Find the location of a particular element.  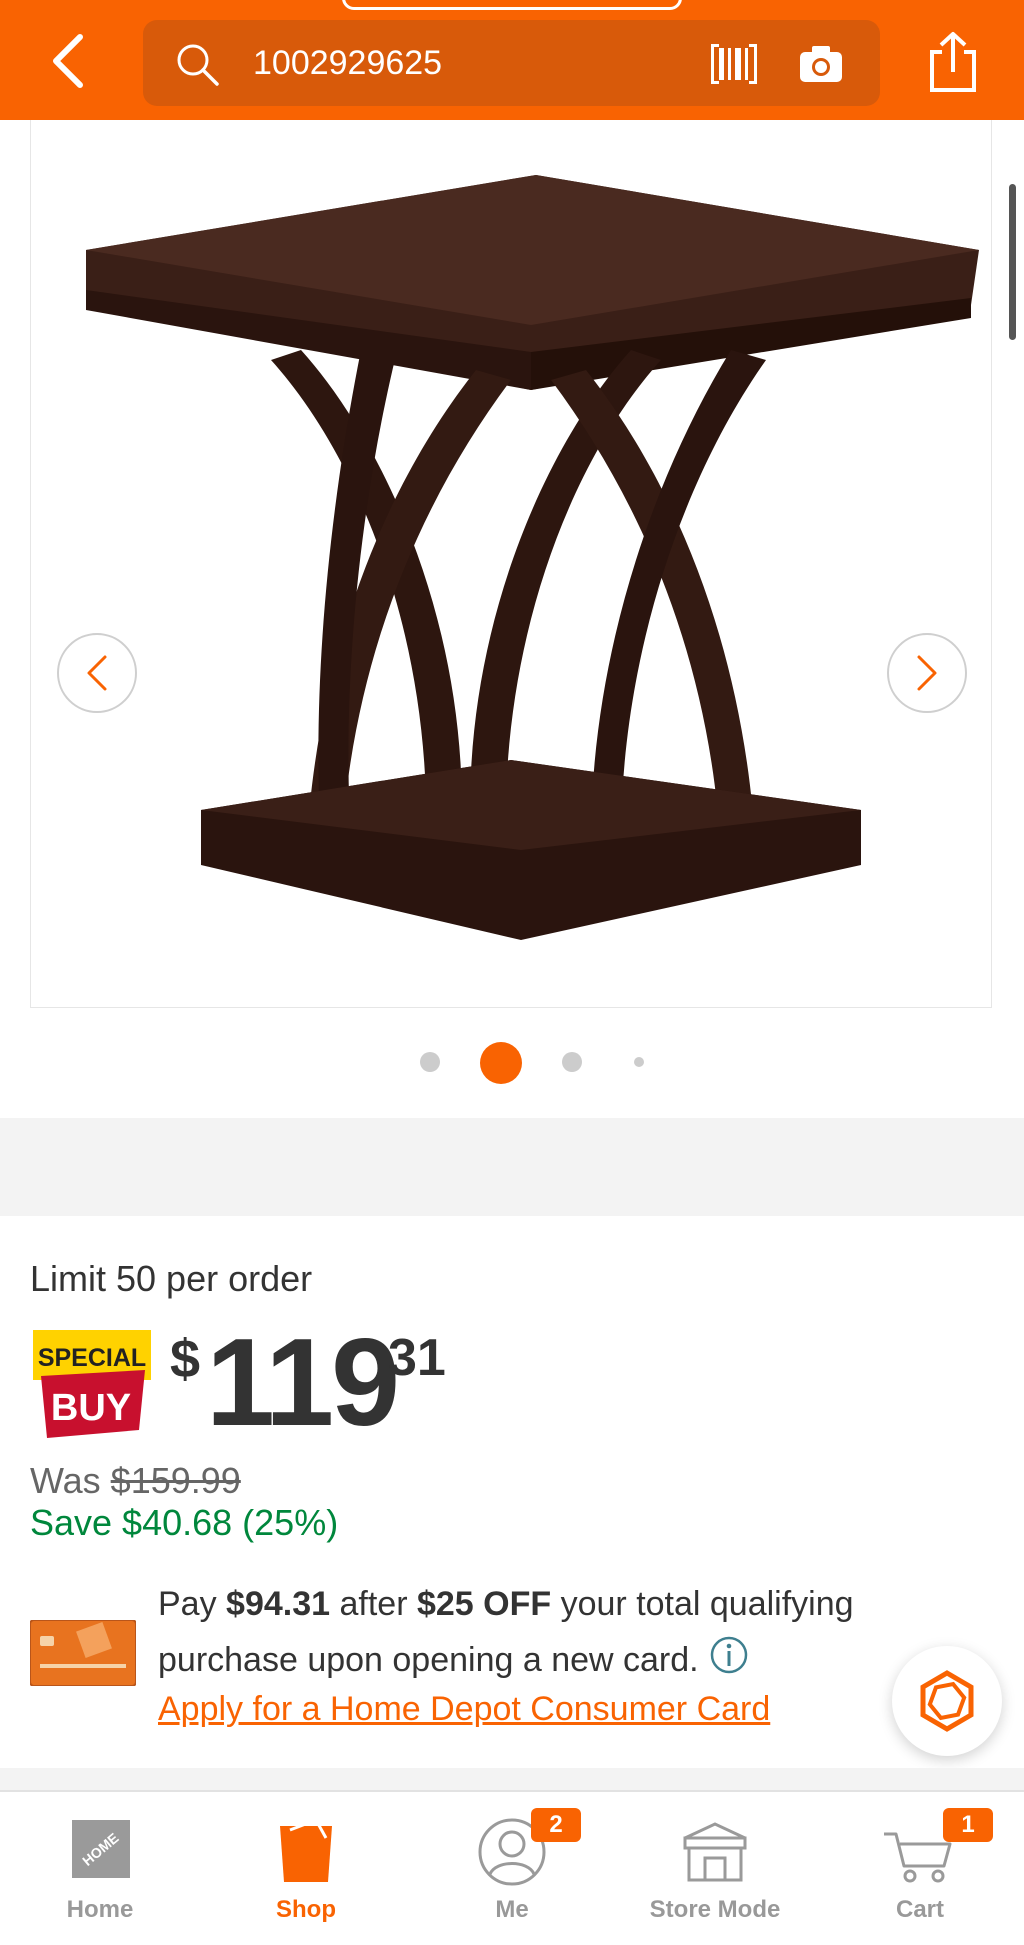

badge-buy-text: BUY is located at coordinates (91, 1408).